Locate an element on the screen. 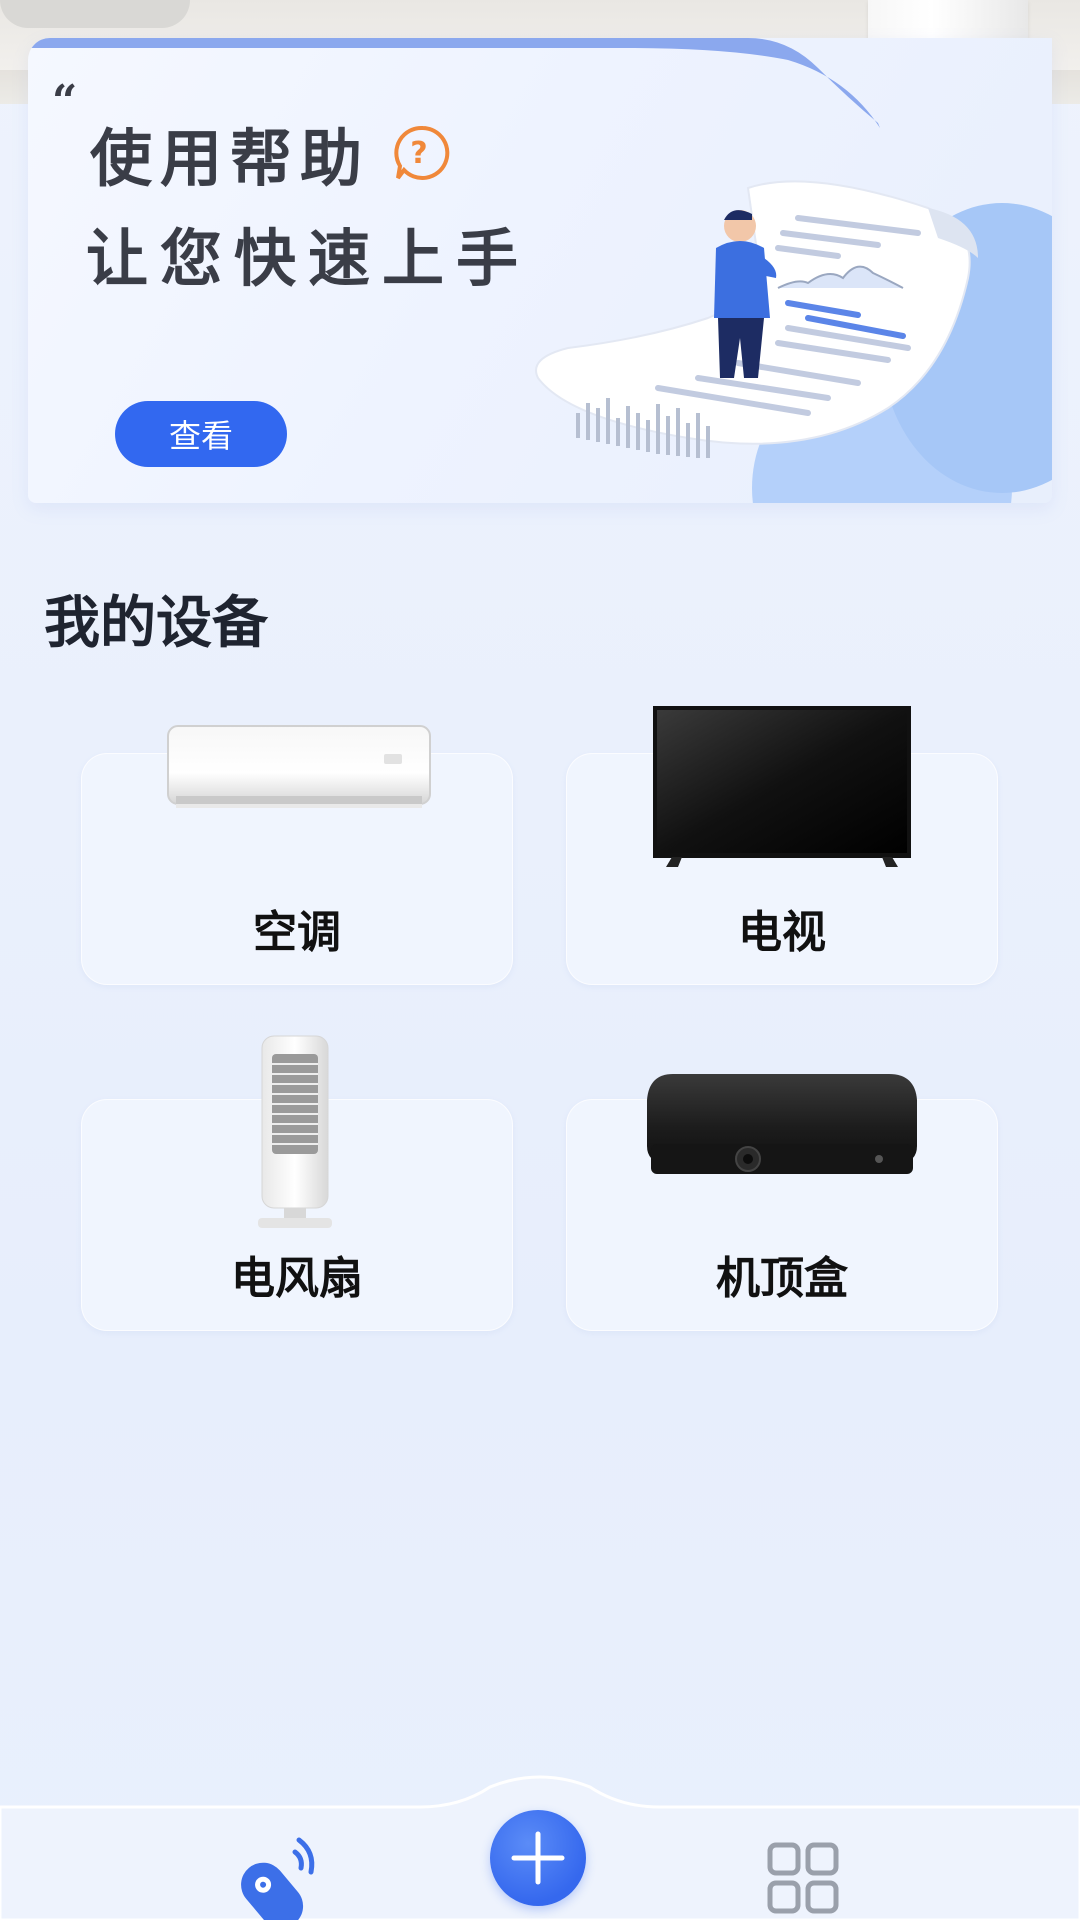 This screenshot has height=1920, width=1080. device-label: 电风扇 is located at coordinates (297, 1278).